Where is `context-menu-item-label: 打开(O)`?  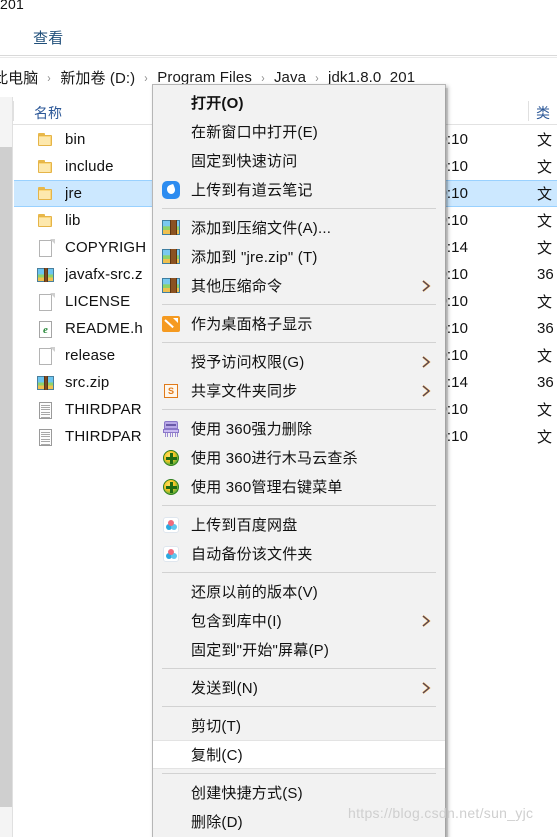
context-menu-item-label: 打开(O) is located at coordinates (217, 103).